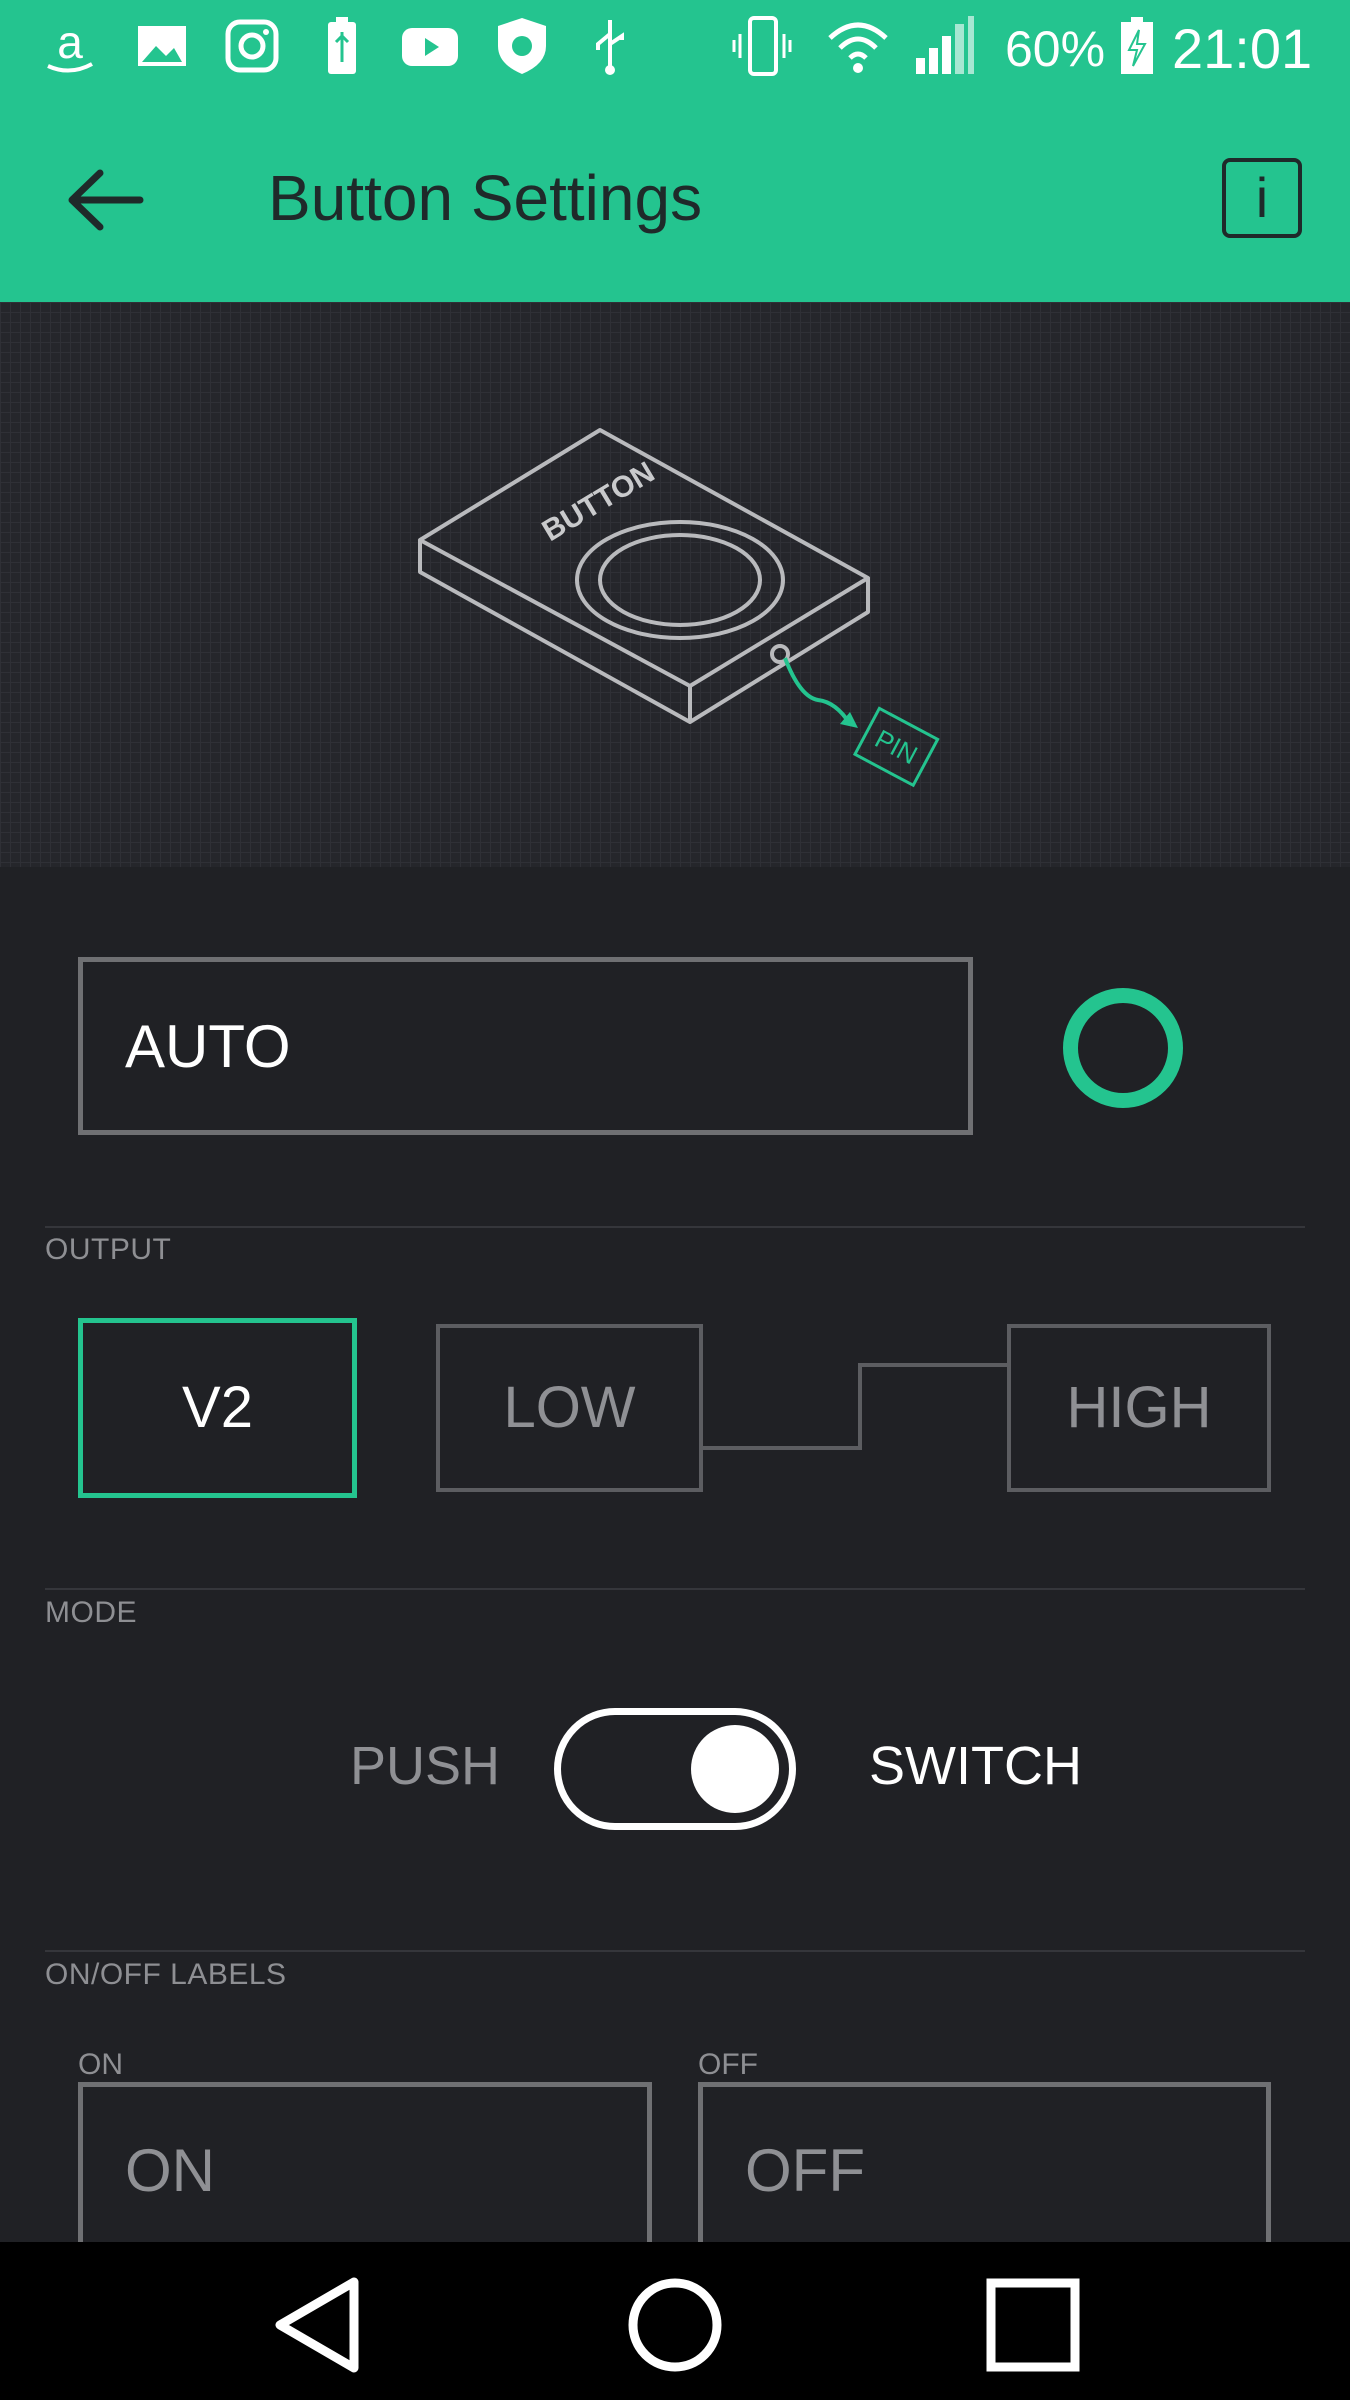  Describe the element at coordinates (485, 198) in the screenshot. I see `page-title: Button Settings` at that location.